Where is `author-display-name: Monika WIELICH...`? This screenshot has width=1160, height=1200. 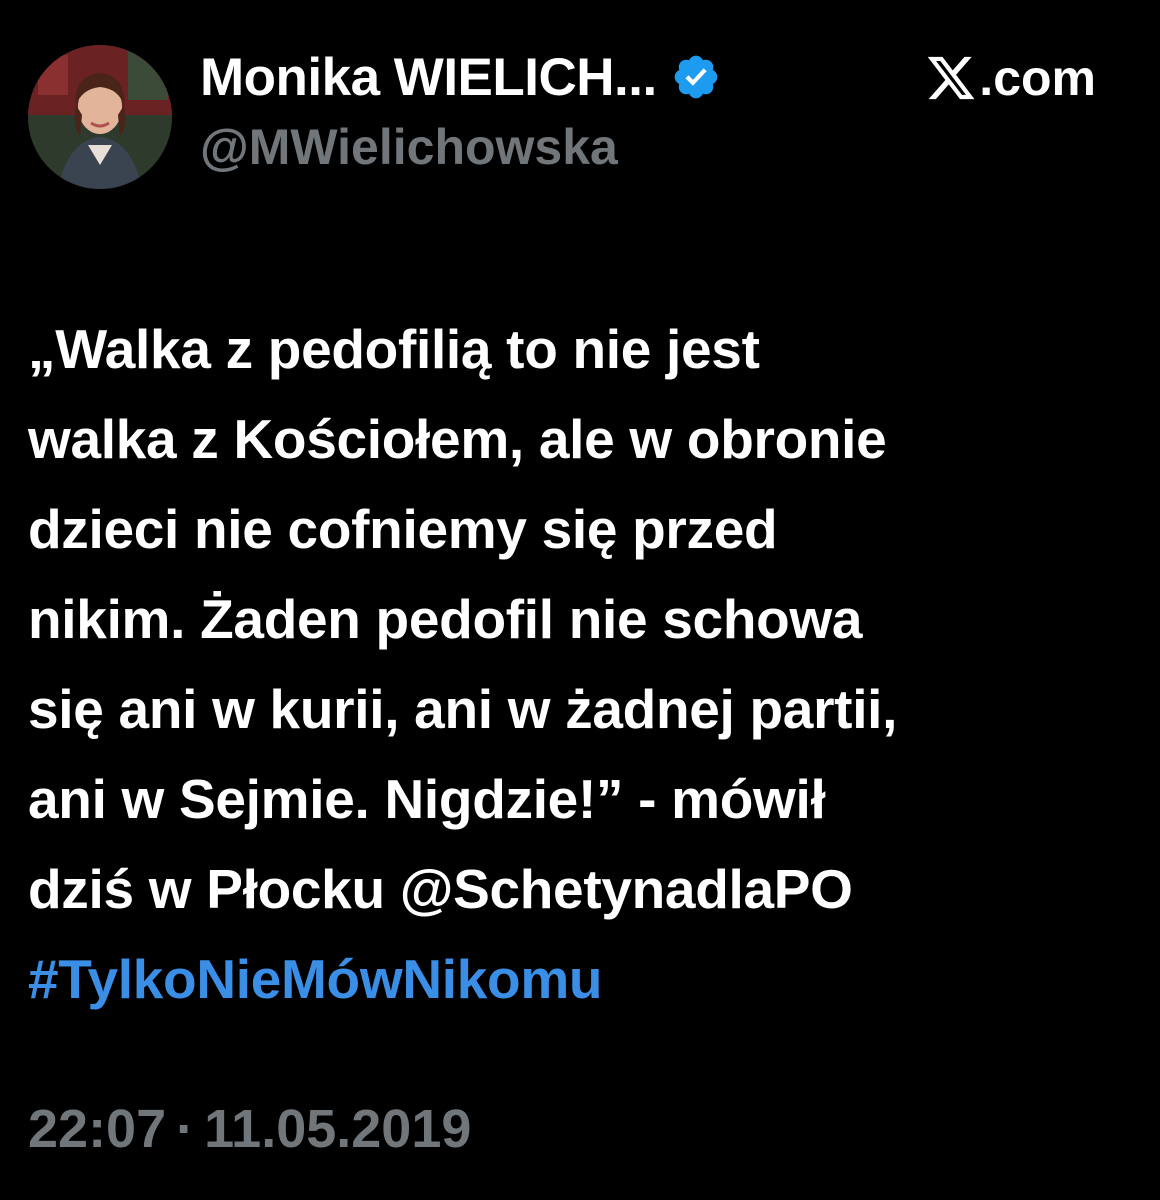 author-display-name: Monika WIELICH... is located at coordinates (428, 77).